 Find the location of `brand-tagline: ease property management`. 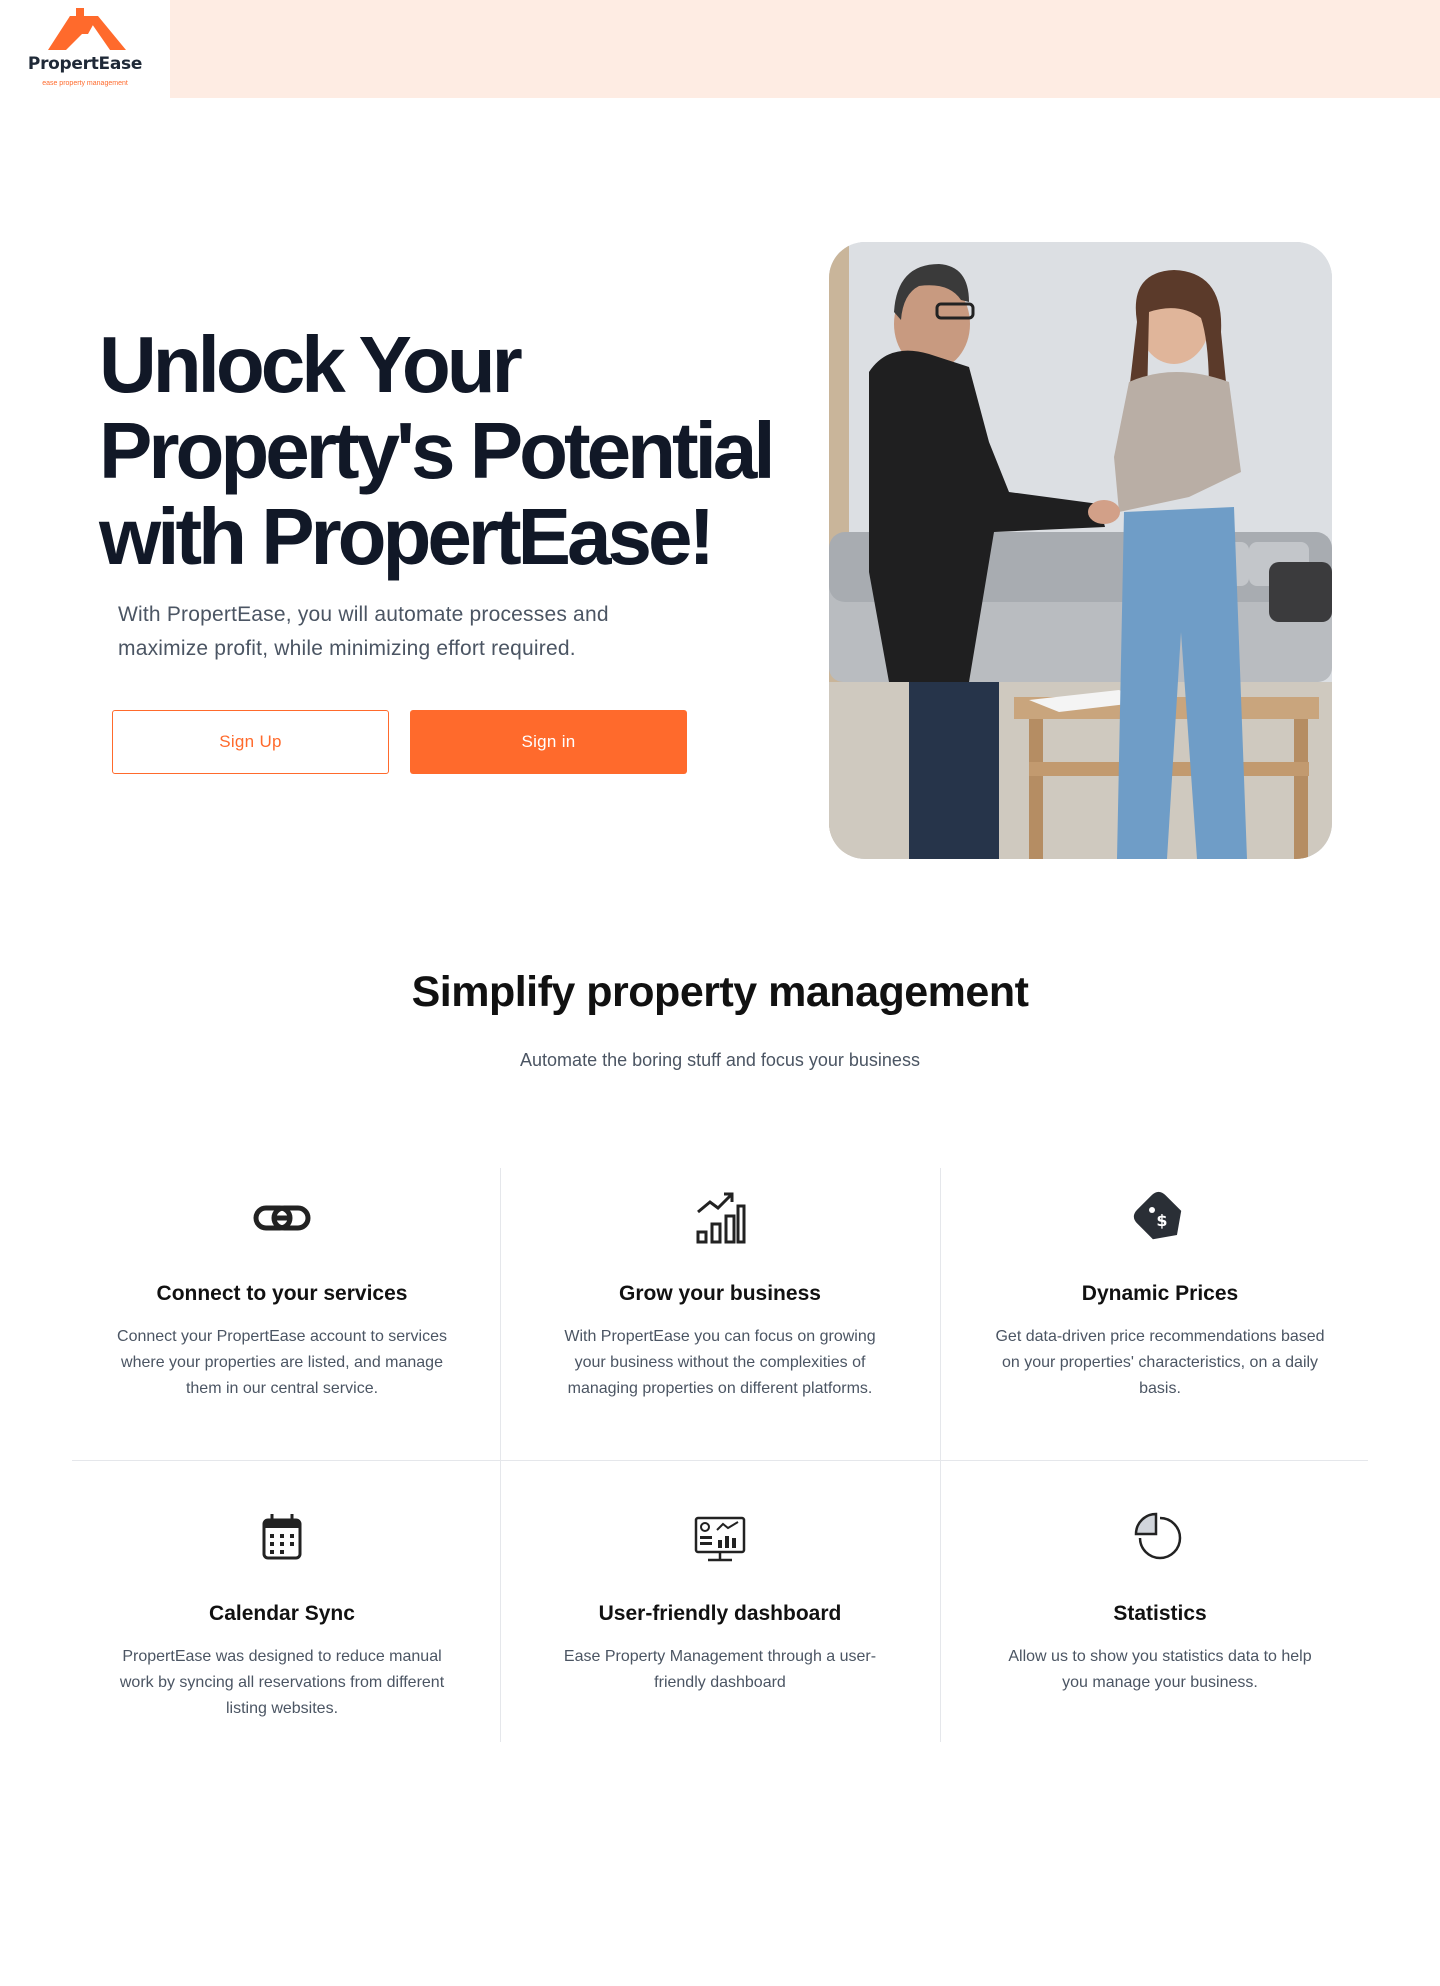

brand-tagline: ease property management is located at coordinates (85, 83).